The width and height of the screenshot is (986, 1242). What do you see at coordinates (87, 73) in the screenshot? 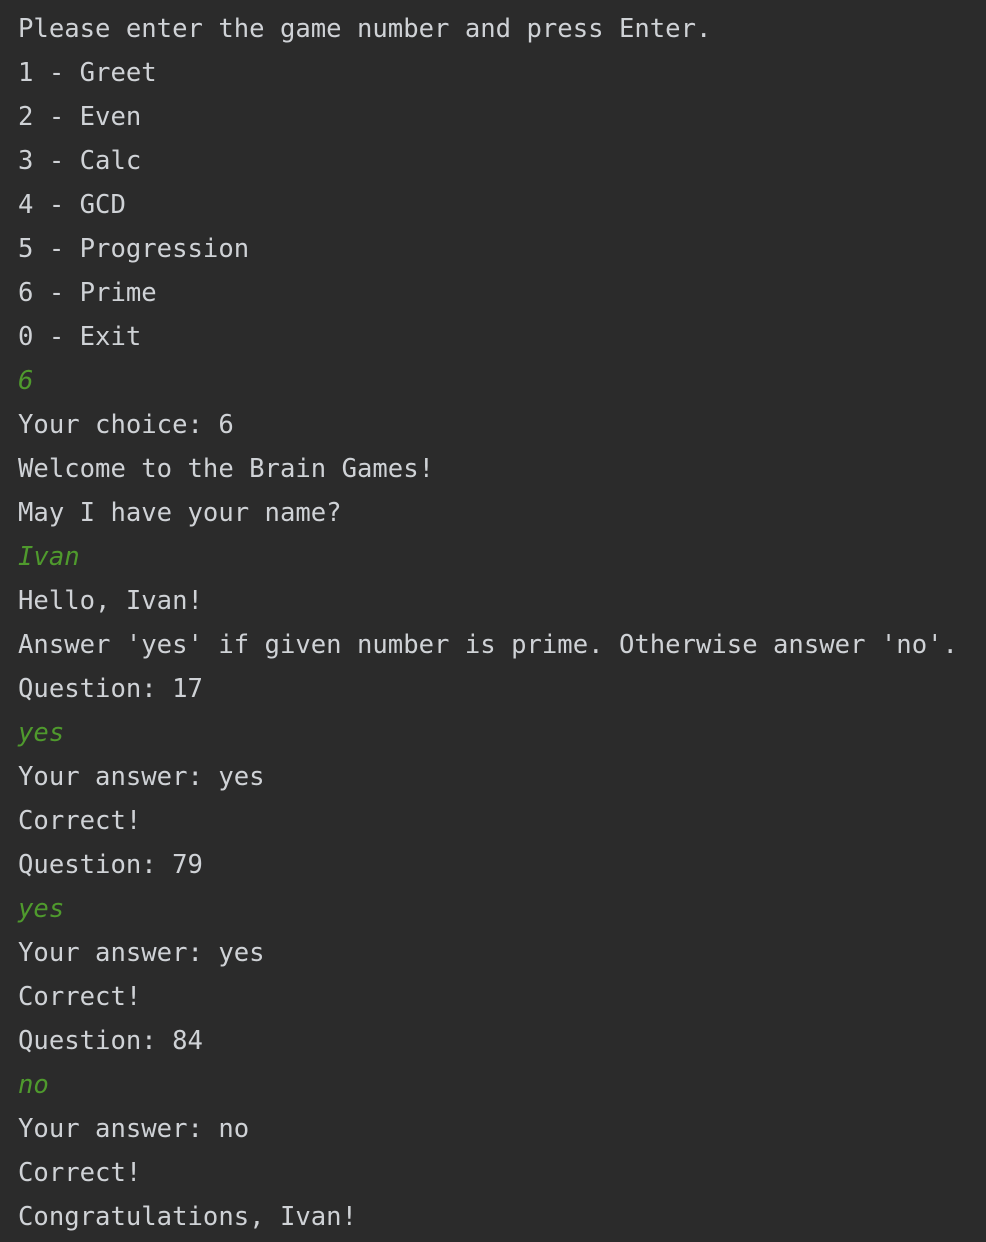
I see `console-output-line: 1 - Greet` at bounding box center [87, 73].